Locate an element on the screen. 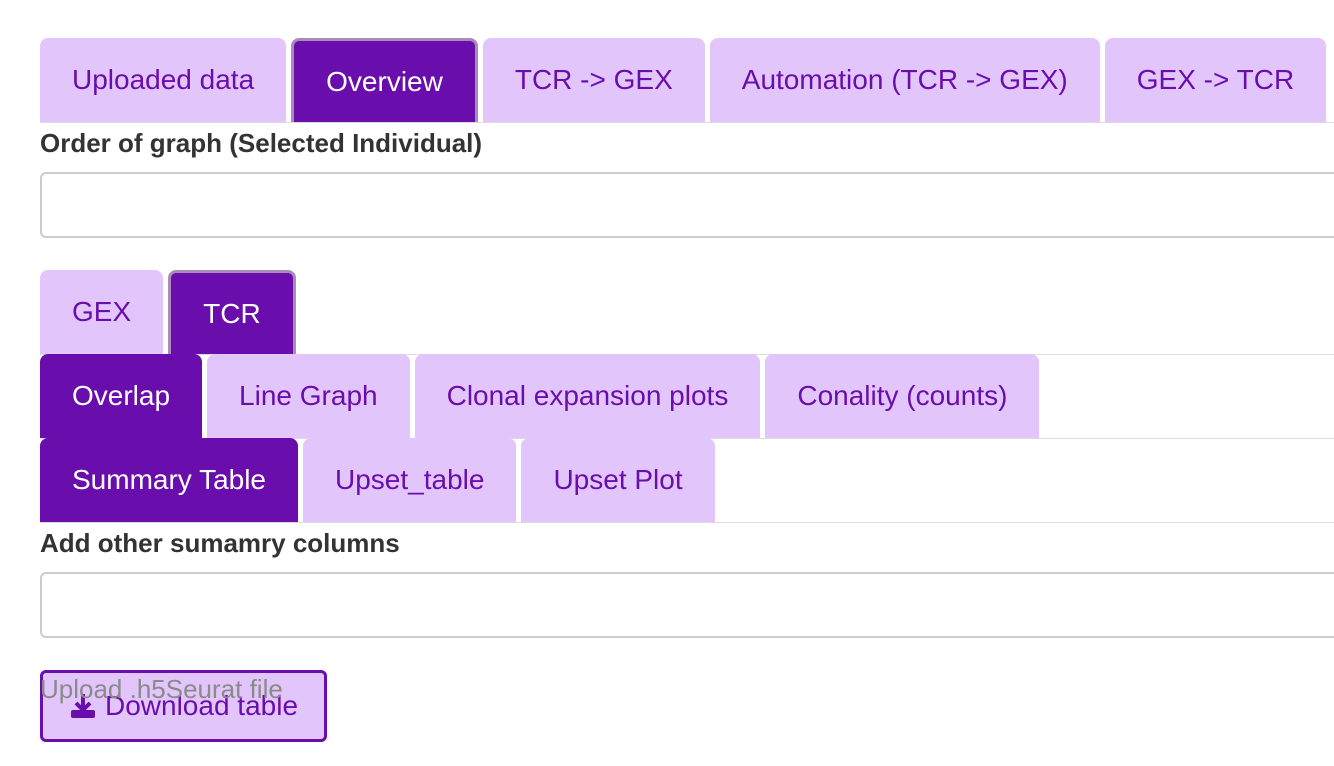 The height and width of the screenshot is (766, 1334). download-table-button: Download table is located at coordinates (183, 706).